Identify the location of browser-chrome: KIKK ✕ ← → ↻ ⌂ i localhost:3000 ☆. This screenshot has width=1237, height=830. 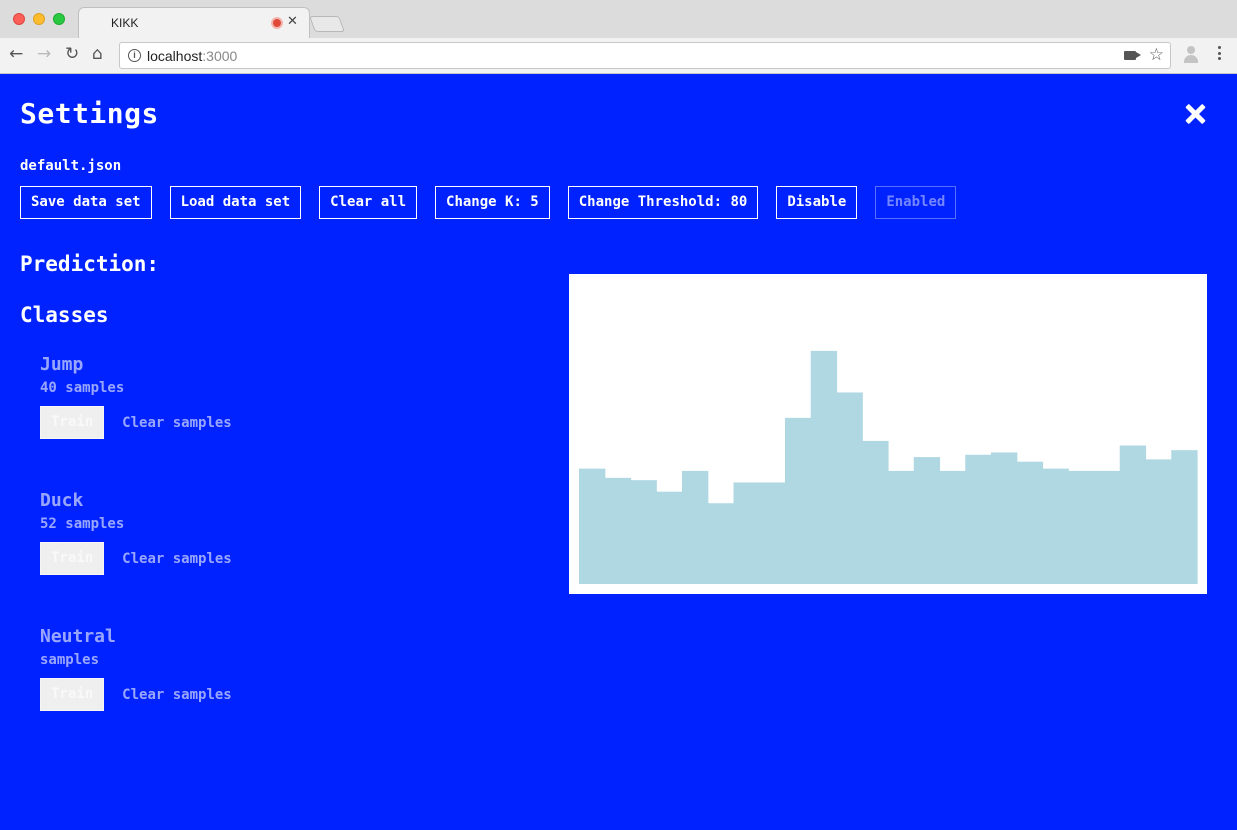
(618, 37).